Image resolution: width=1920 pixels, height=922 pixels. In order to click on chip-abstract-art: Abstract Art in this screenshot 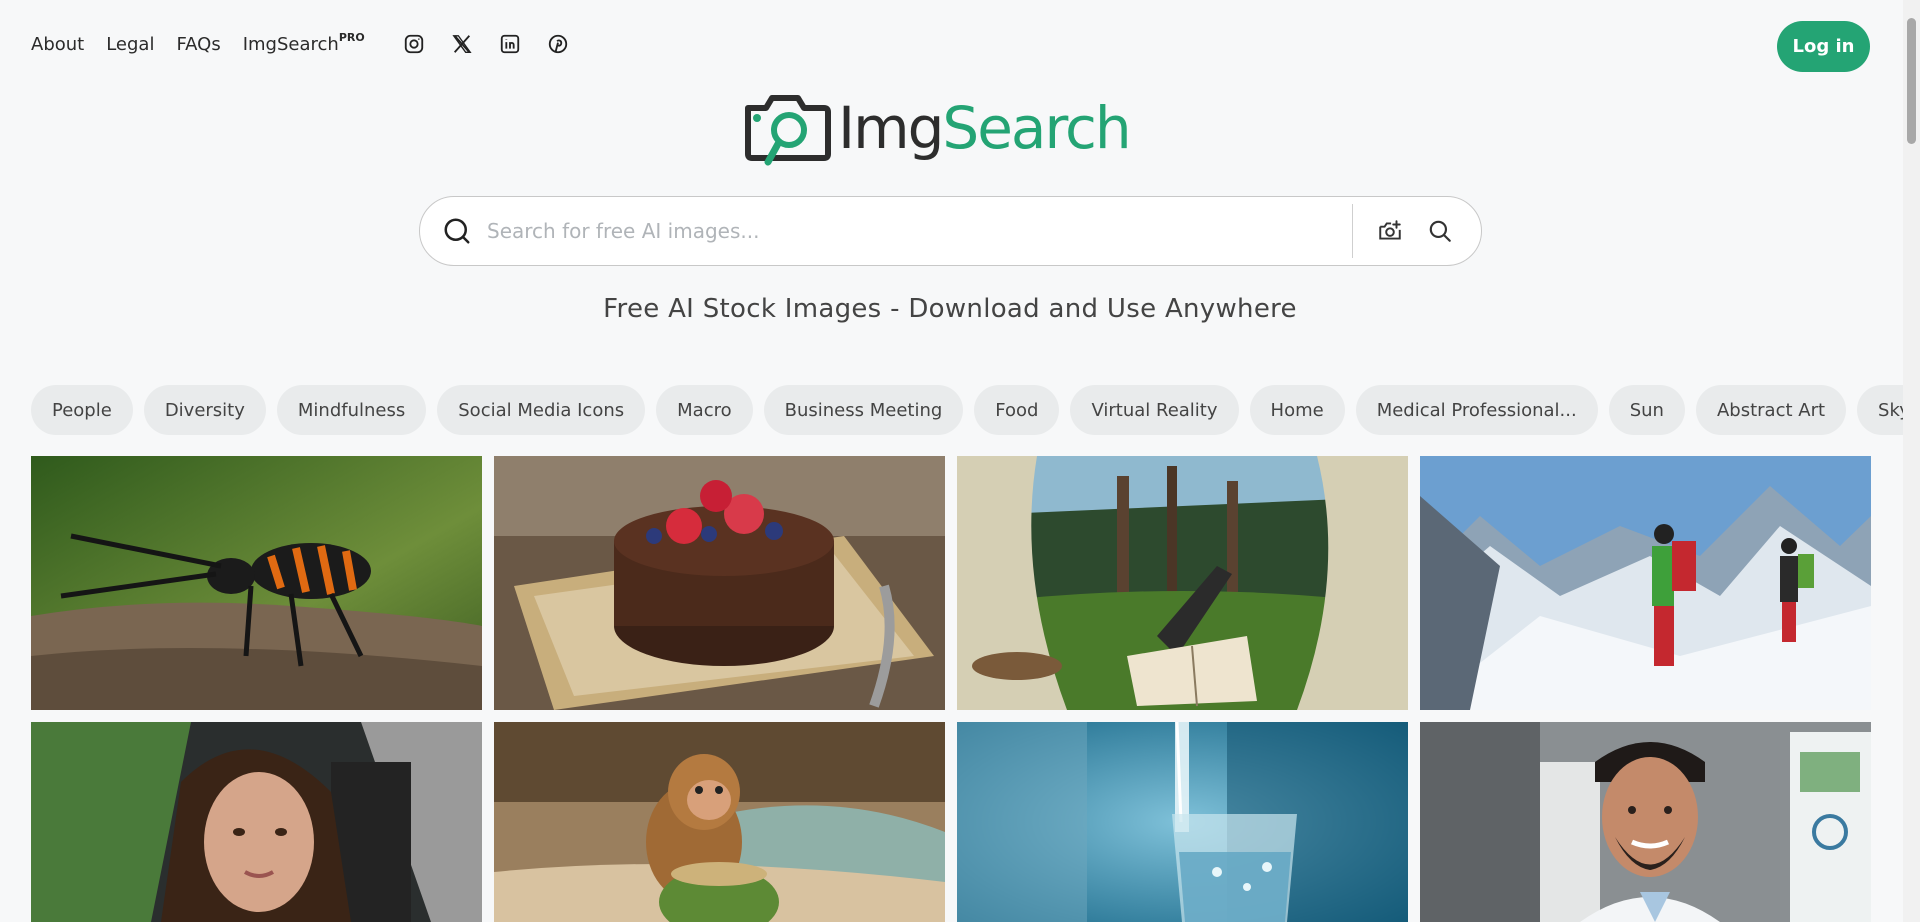, I will do `click(1771, 410)`.